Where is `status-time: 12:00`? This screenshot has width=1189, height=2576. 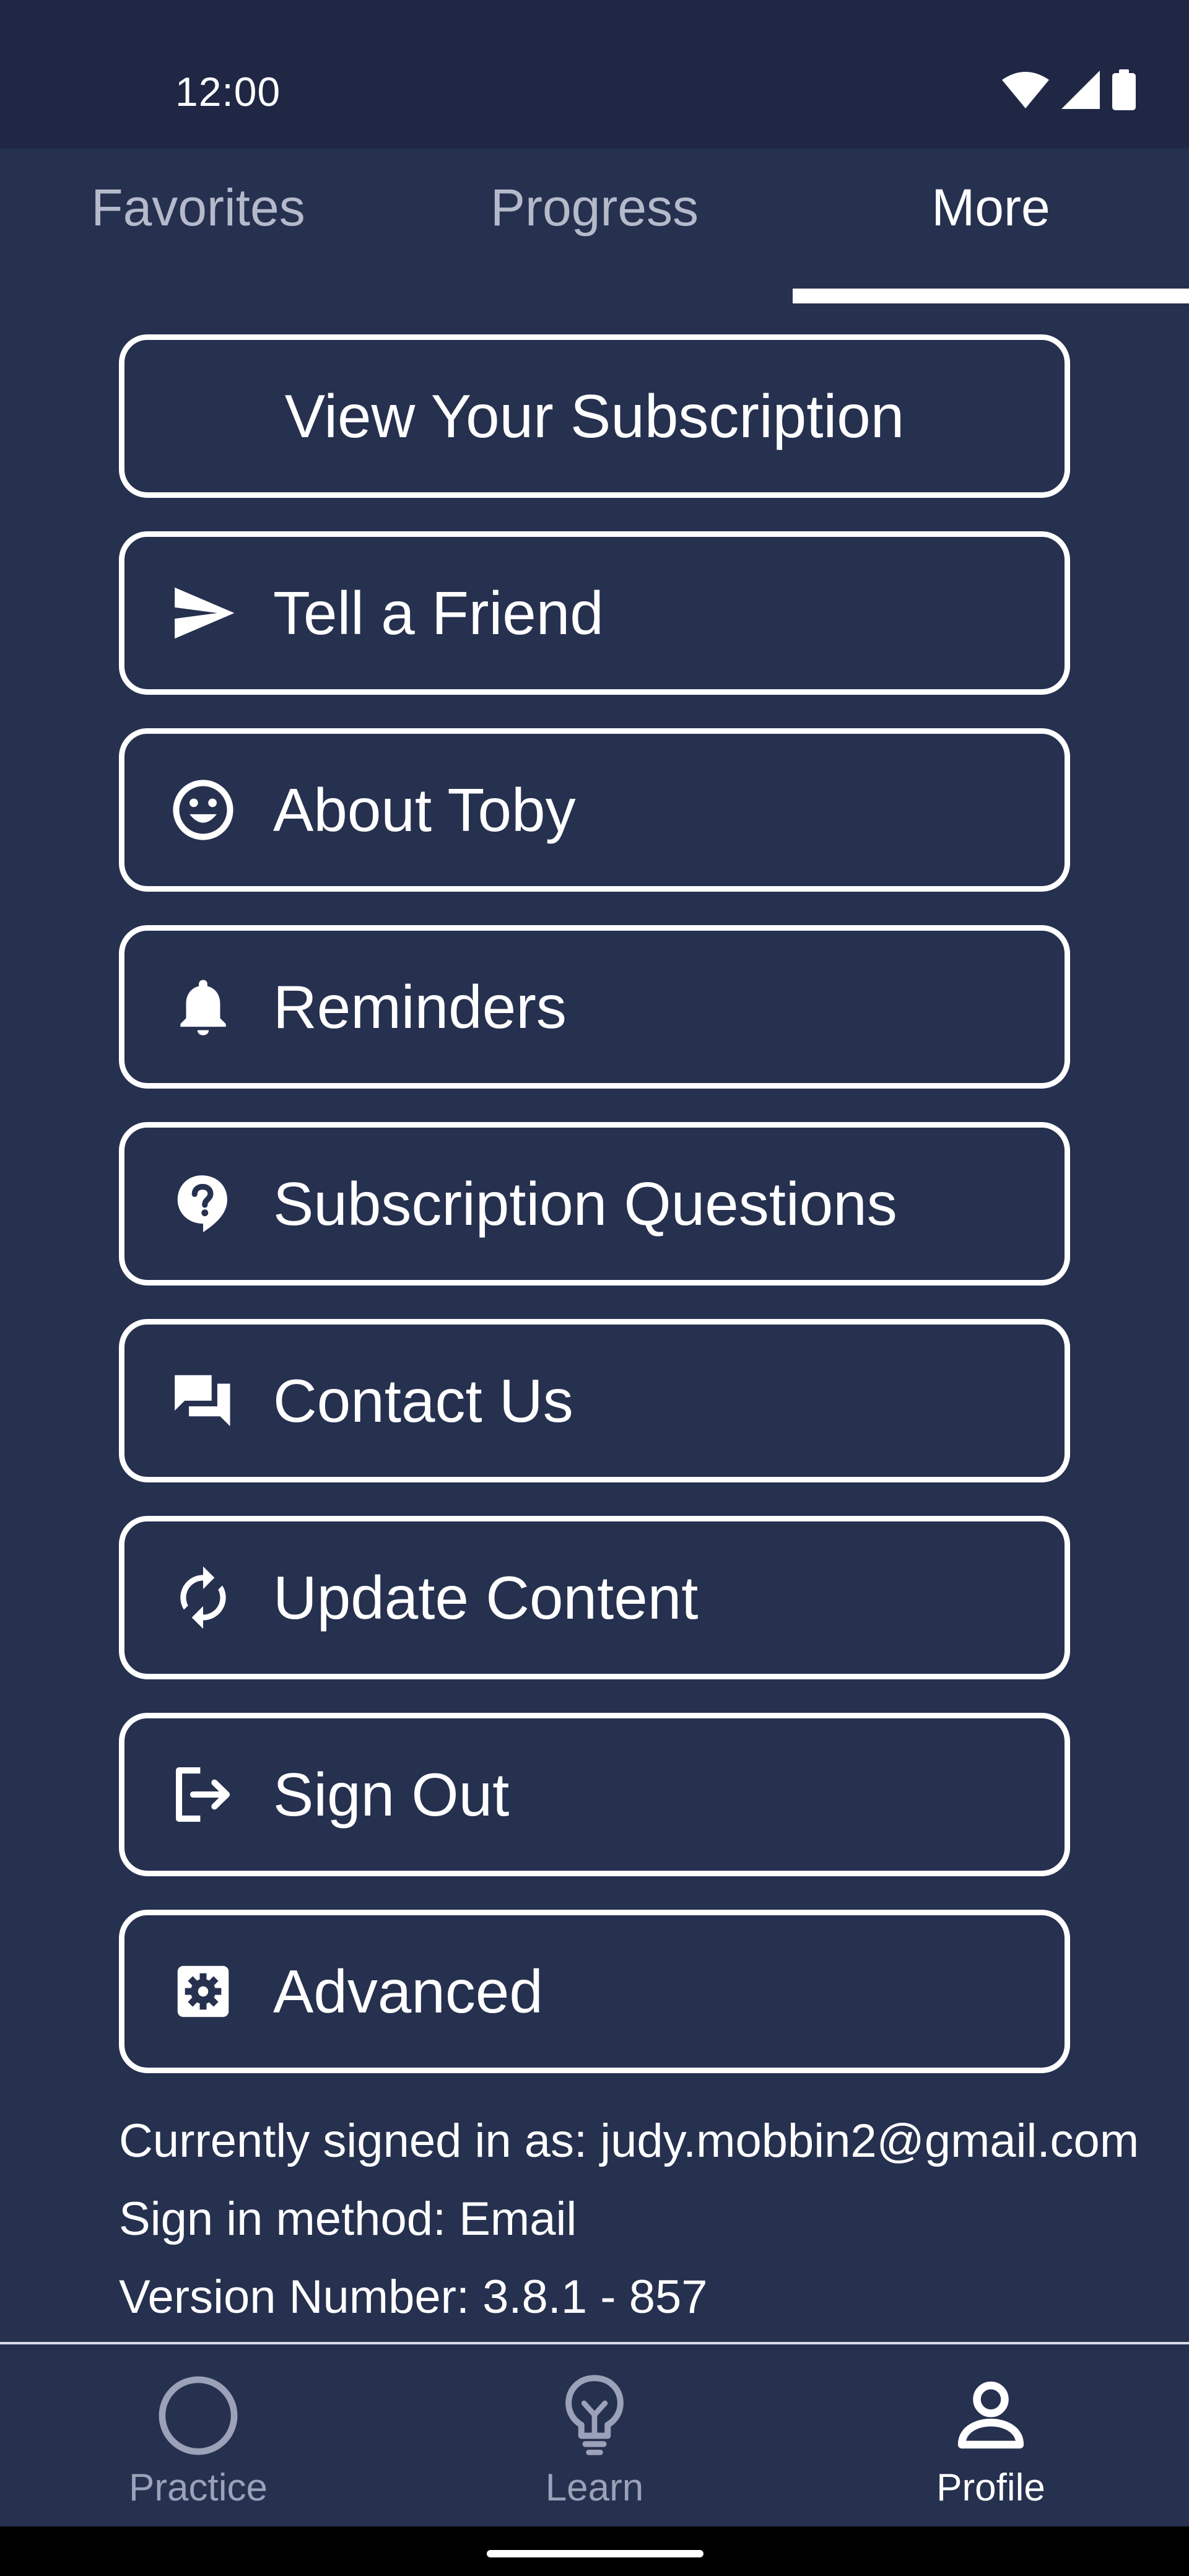 status-time: 12:00 is located at coordinates (228, 92).